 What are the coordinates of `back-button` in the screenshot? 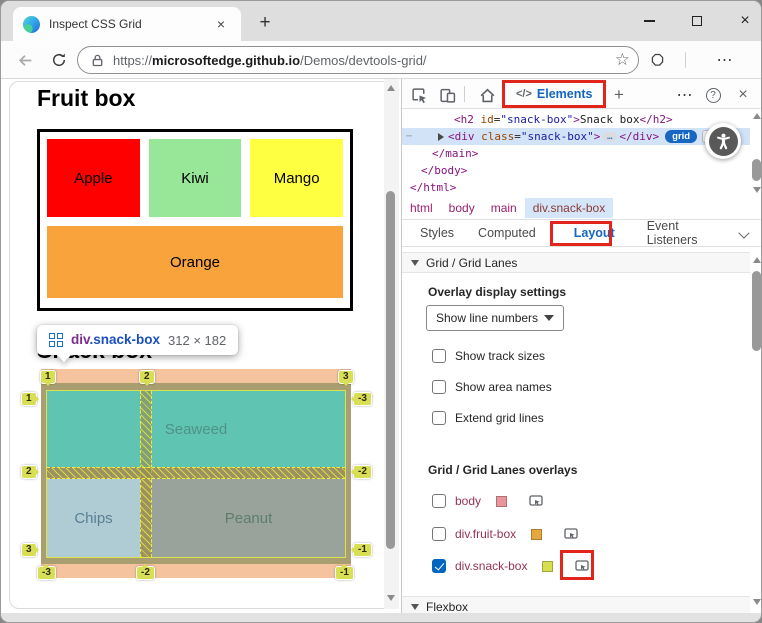 It's located at (25, 60).